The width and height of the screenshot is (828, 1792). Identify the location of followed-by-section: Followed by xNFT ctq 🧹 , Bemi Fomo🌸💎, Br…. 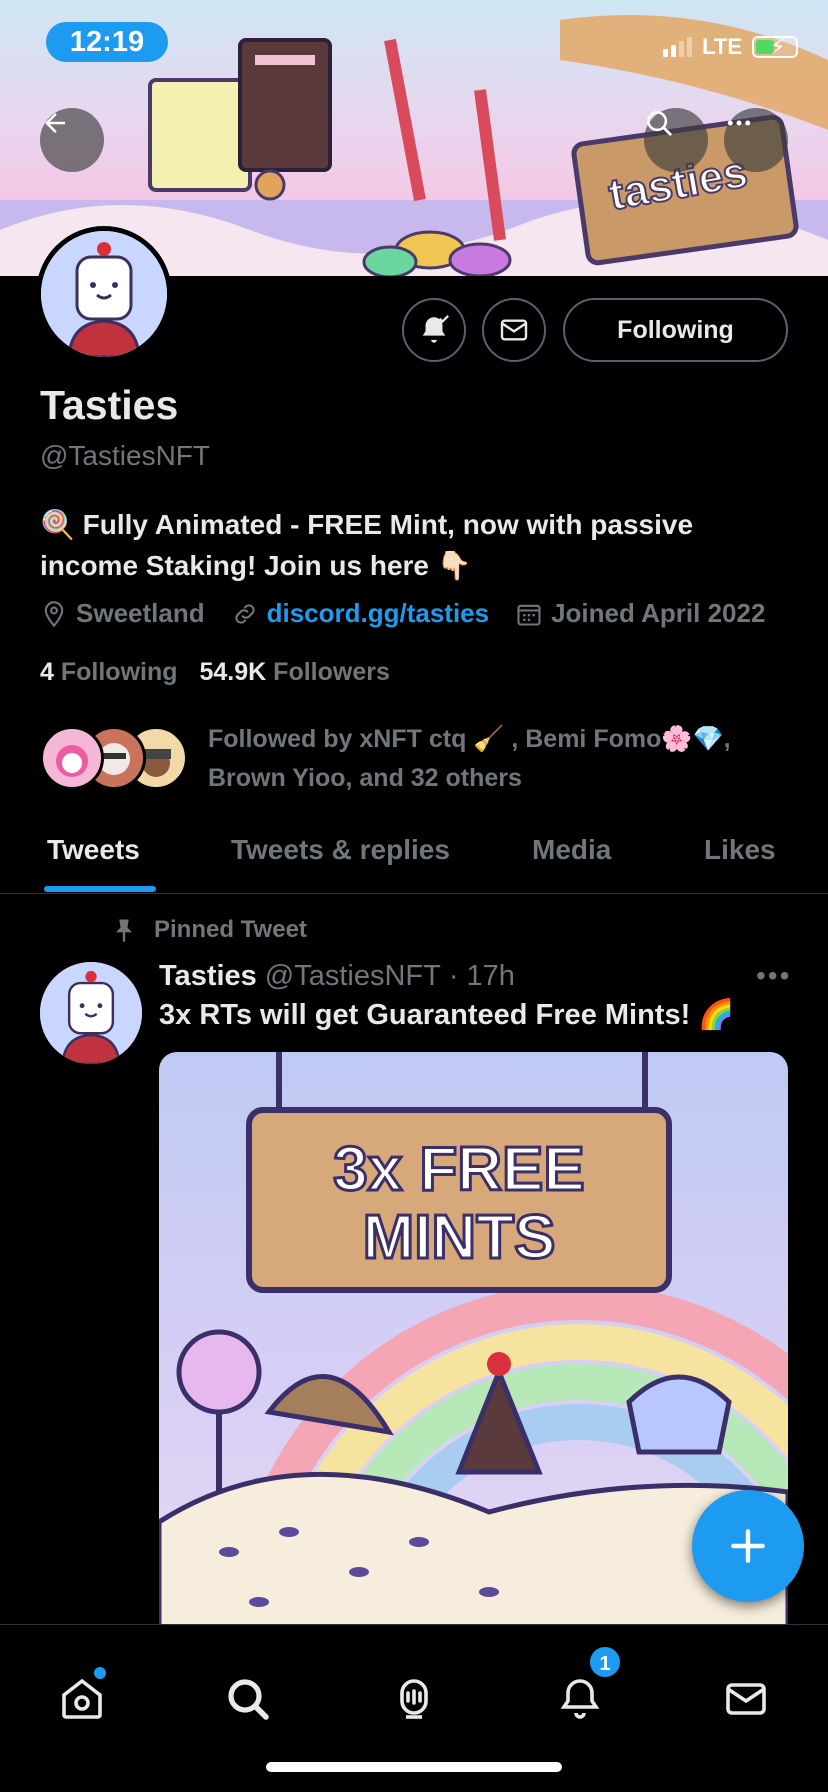
(404, 759).